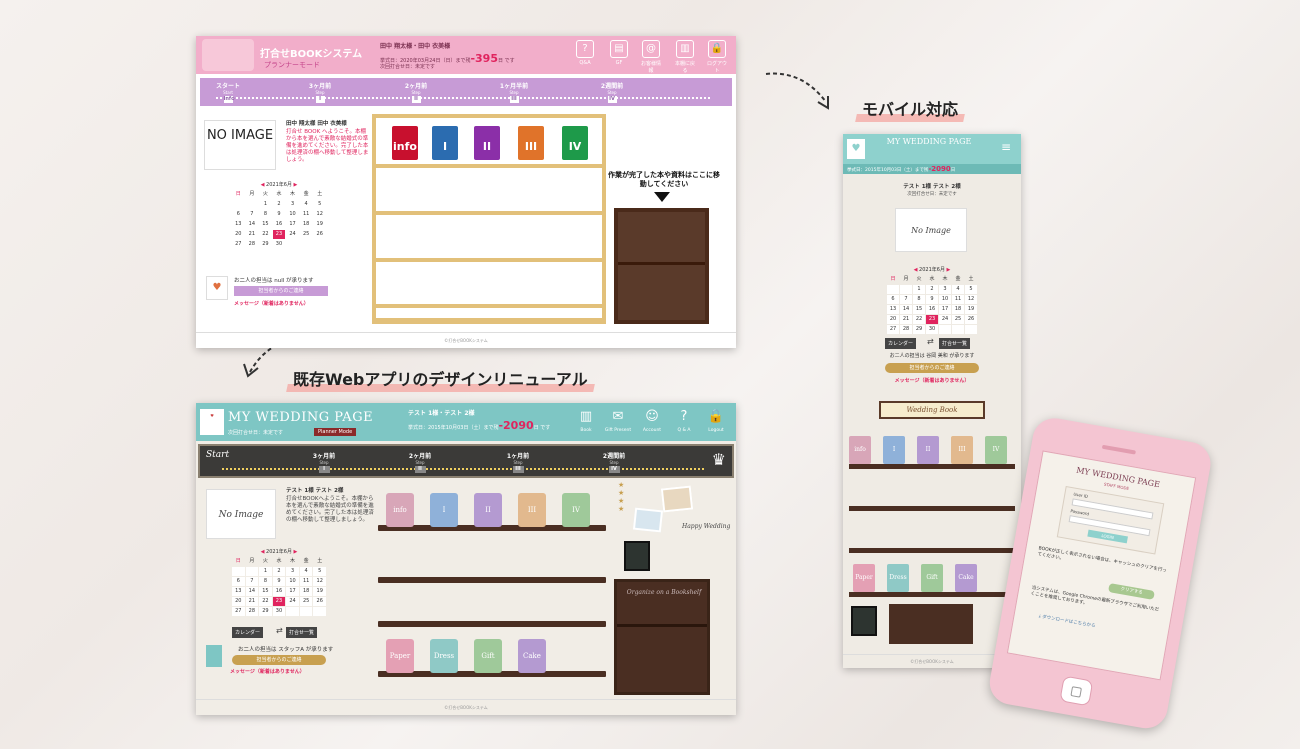 The image size is (1300, 749). Describe the element at coordinates (292, 204) in the screenshot. I see `calendar-day: 3` at that location.